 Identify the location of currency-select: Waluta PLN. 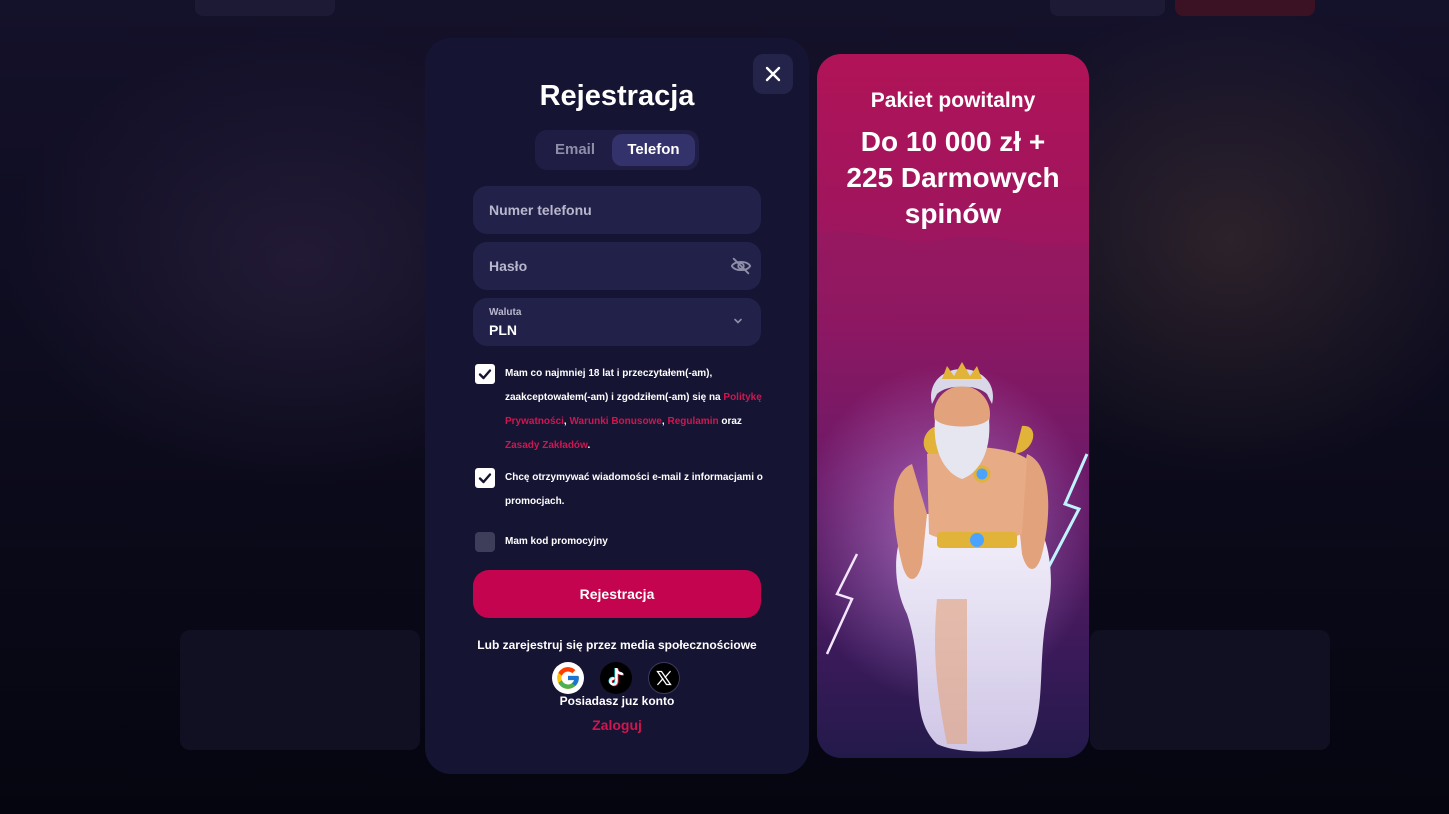
(617, 322).